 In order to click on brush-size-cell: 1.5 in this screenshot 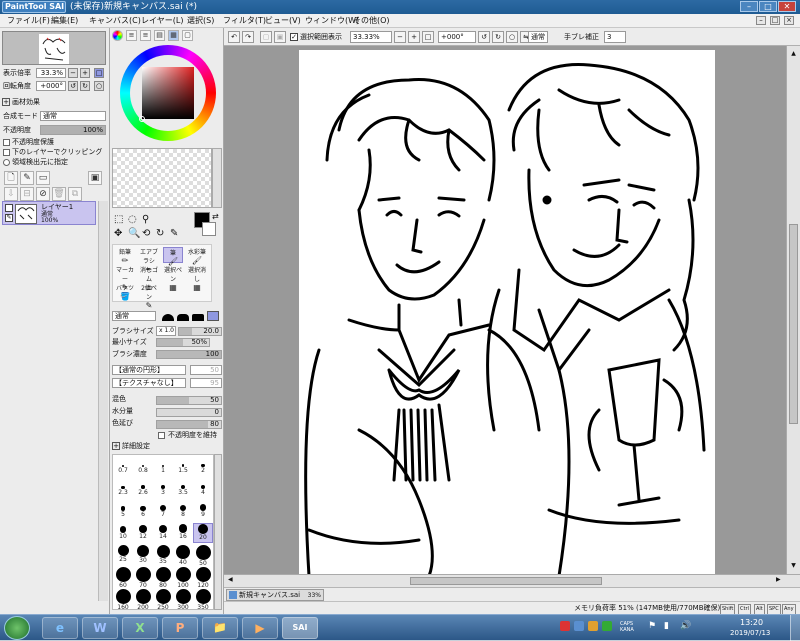, I will do `click(183, 467)`.